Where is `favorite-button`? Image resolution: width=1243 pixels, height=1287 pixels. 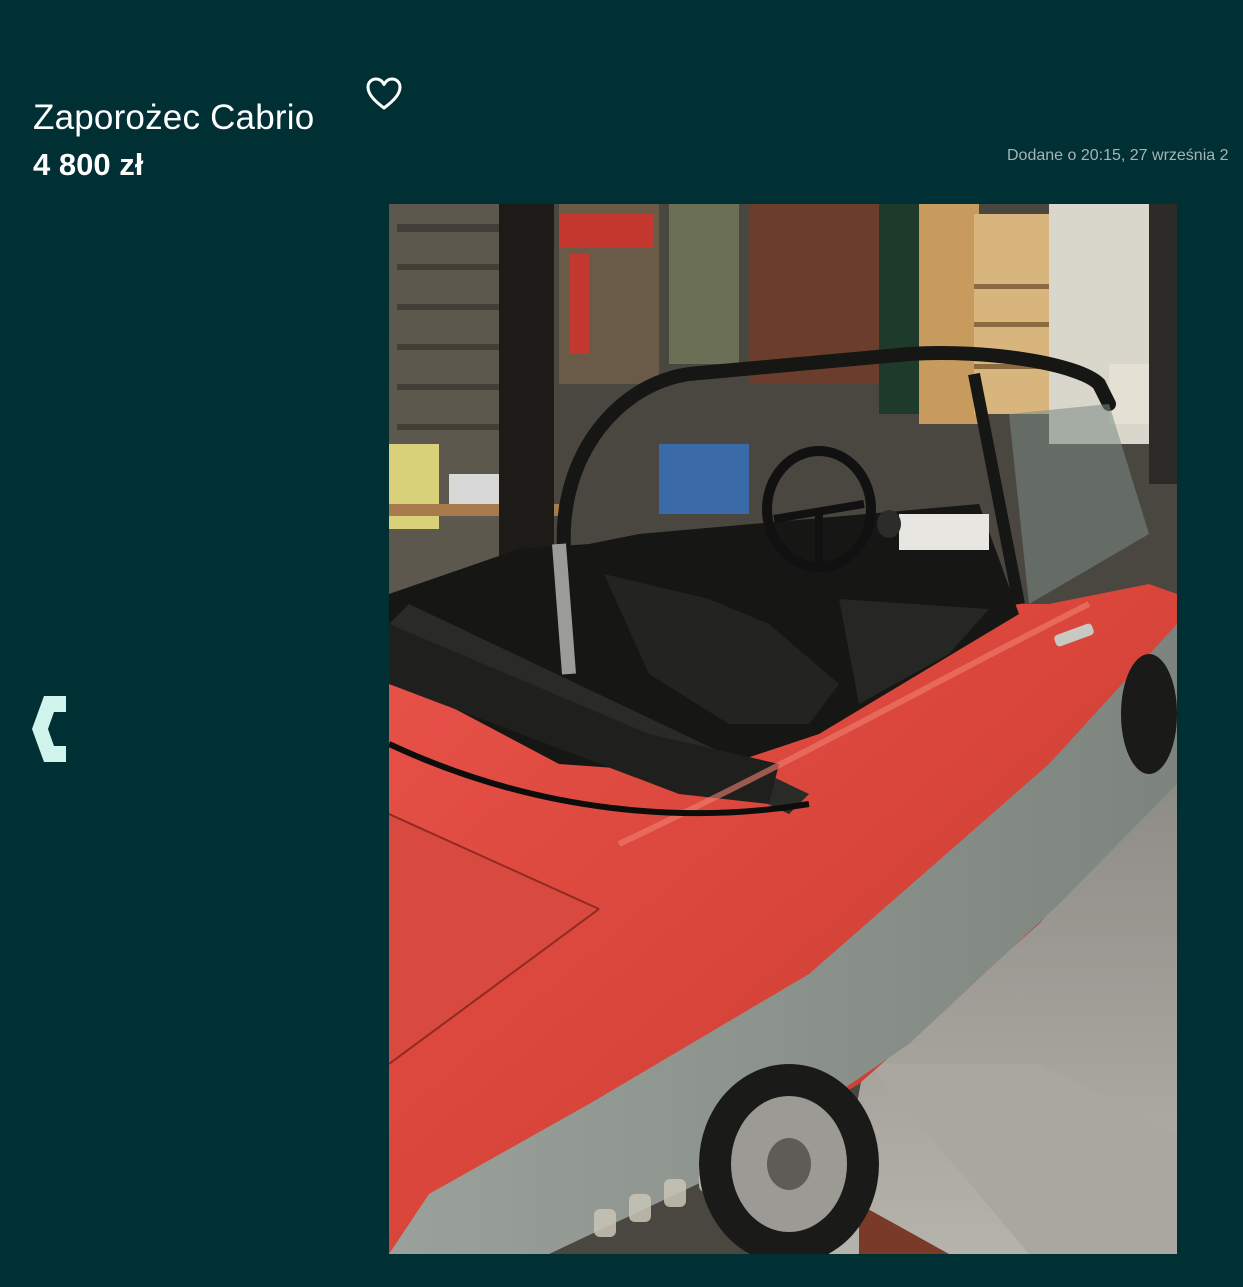 favorite-button is located at coordinates (384, 94).